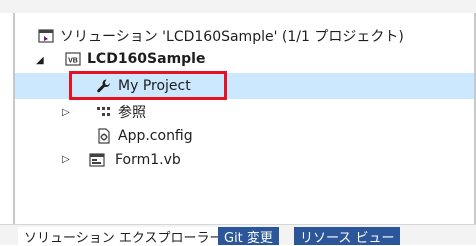  What do you see at coordinates (40, 60) in the screenshot?
I see `collapse-arrow-icon: ◢` at bounding box center [40, 60].